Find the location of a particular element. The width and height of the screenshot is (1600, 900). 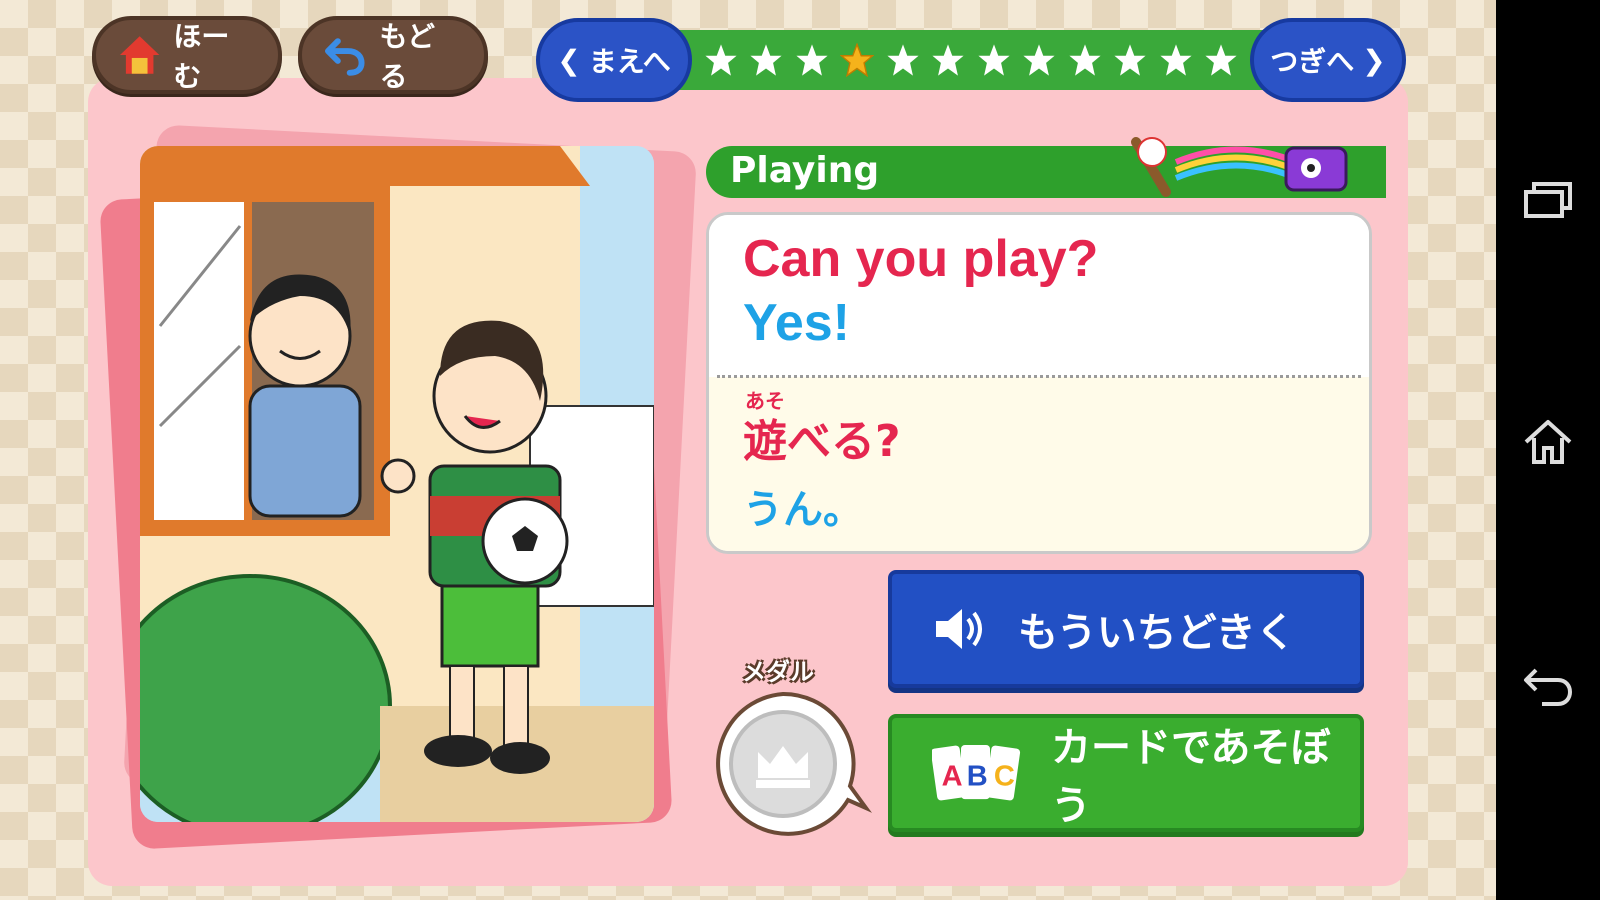

home-icon is located at coordinates (1548, 442).